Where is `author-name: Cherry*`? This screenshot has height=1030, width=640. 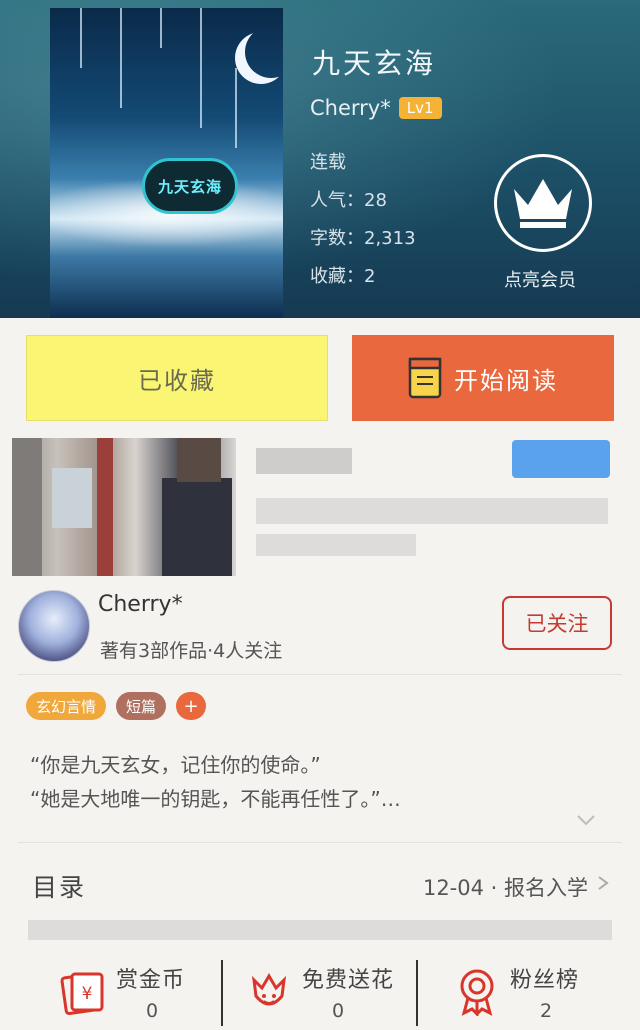 author-name: Cherry* is located at coordinates (140, 604).